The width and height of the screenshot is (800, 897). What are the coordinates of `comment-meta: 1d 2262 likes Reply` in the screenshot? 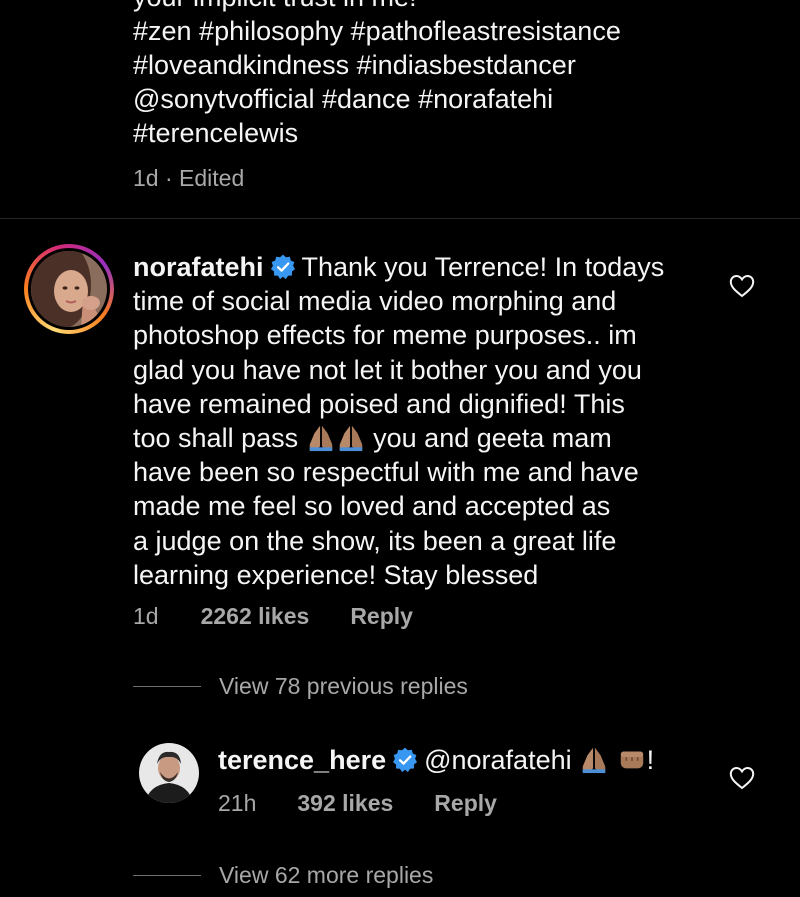 It's located at (273, 616).